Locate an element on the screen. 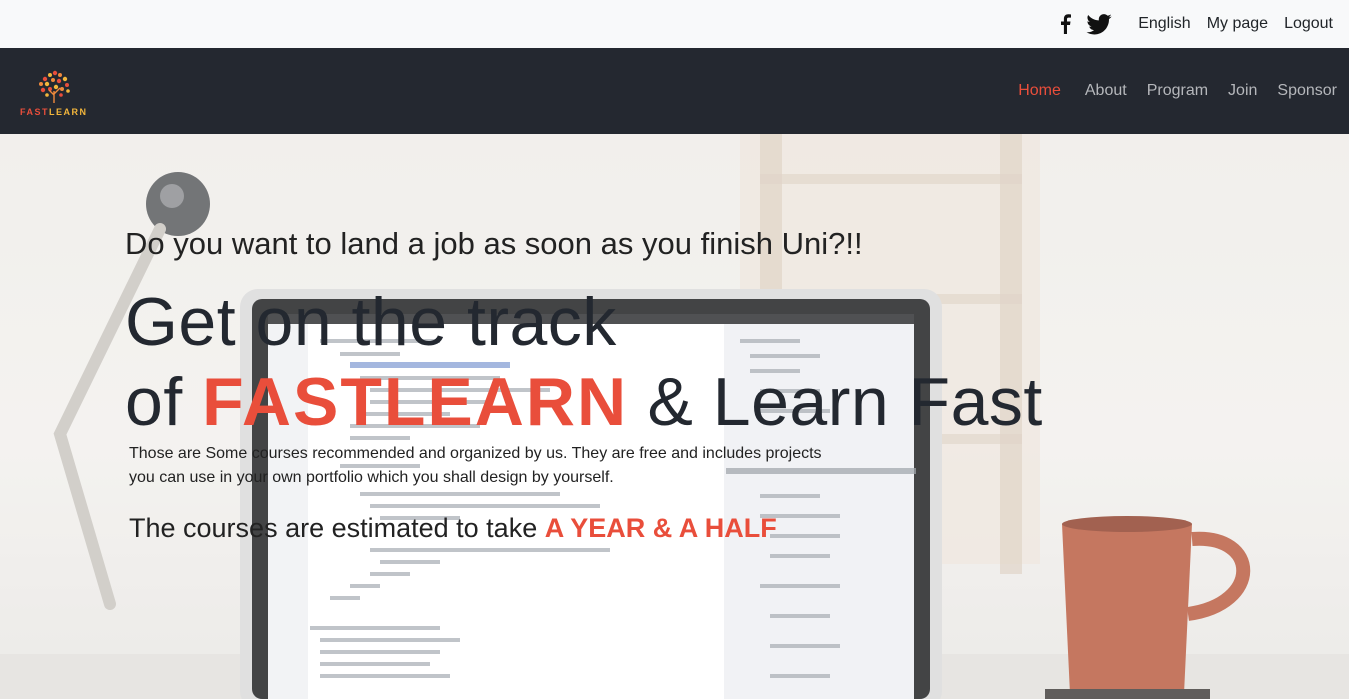 The width and height of the screenshot is (1349, 699). brand-logo: FASTLEARN is located at coordinates (54, 93).